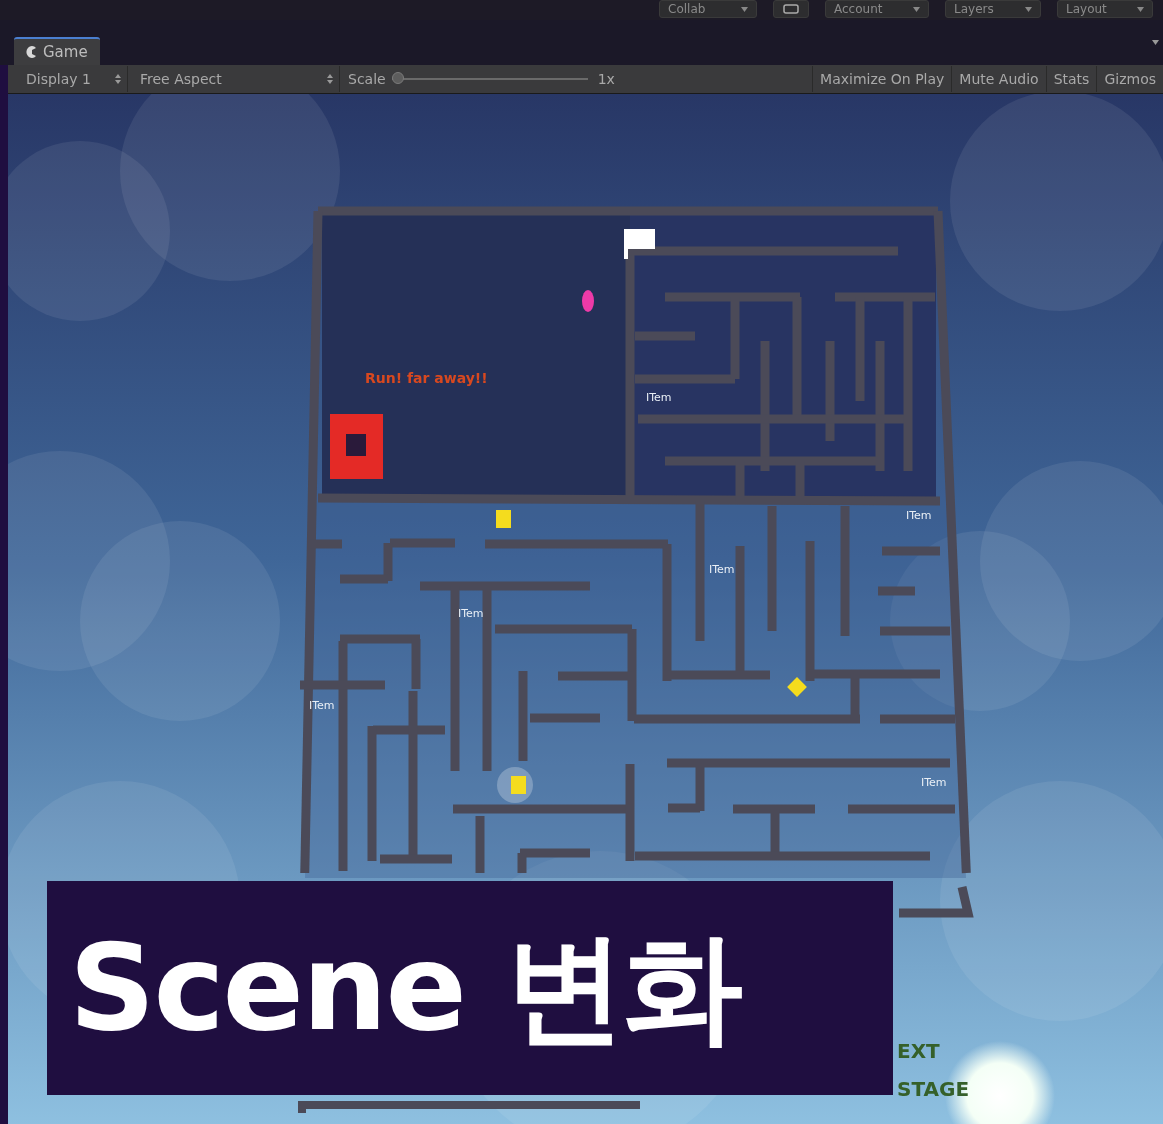 The image size is (1163, 1124). What do you see at coordinates (57, 51) in the screenshot?
I see `game-tab: Game` at bounding box center [57, 51].